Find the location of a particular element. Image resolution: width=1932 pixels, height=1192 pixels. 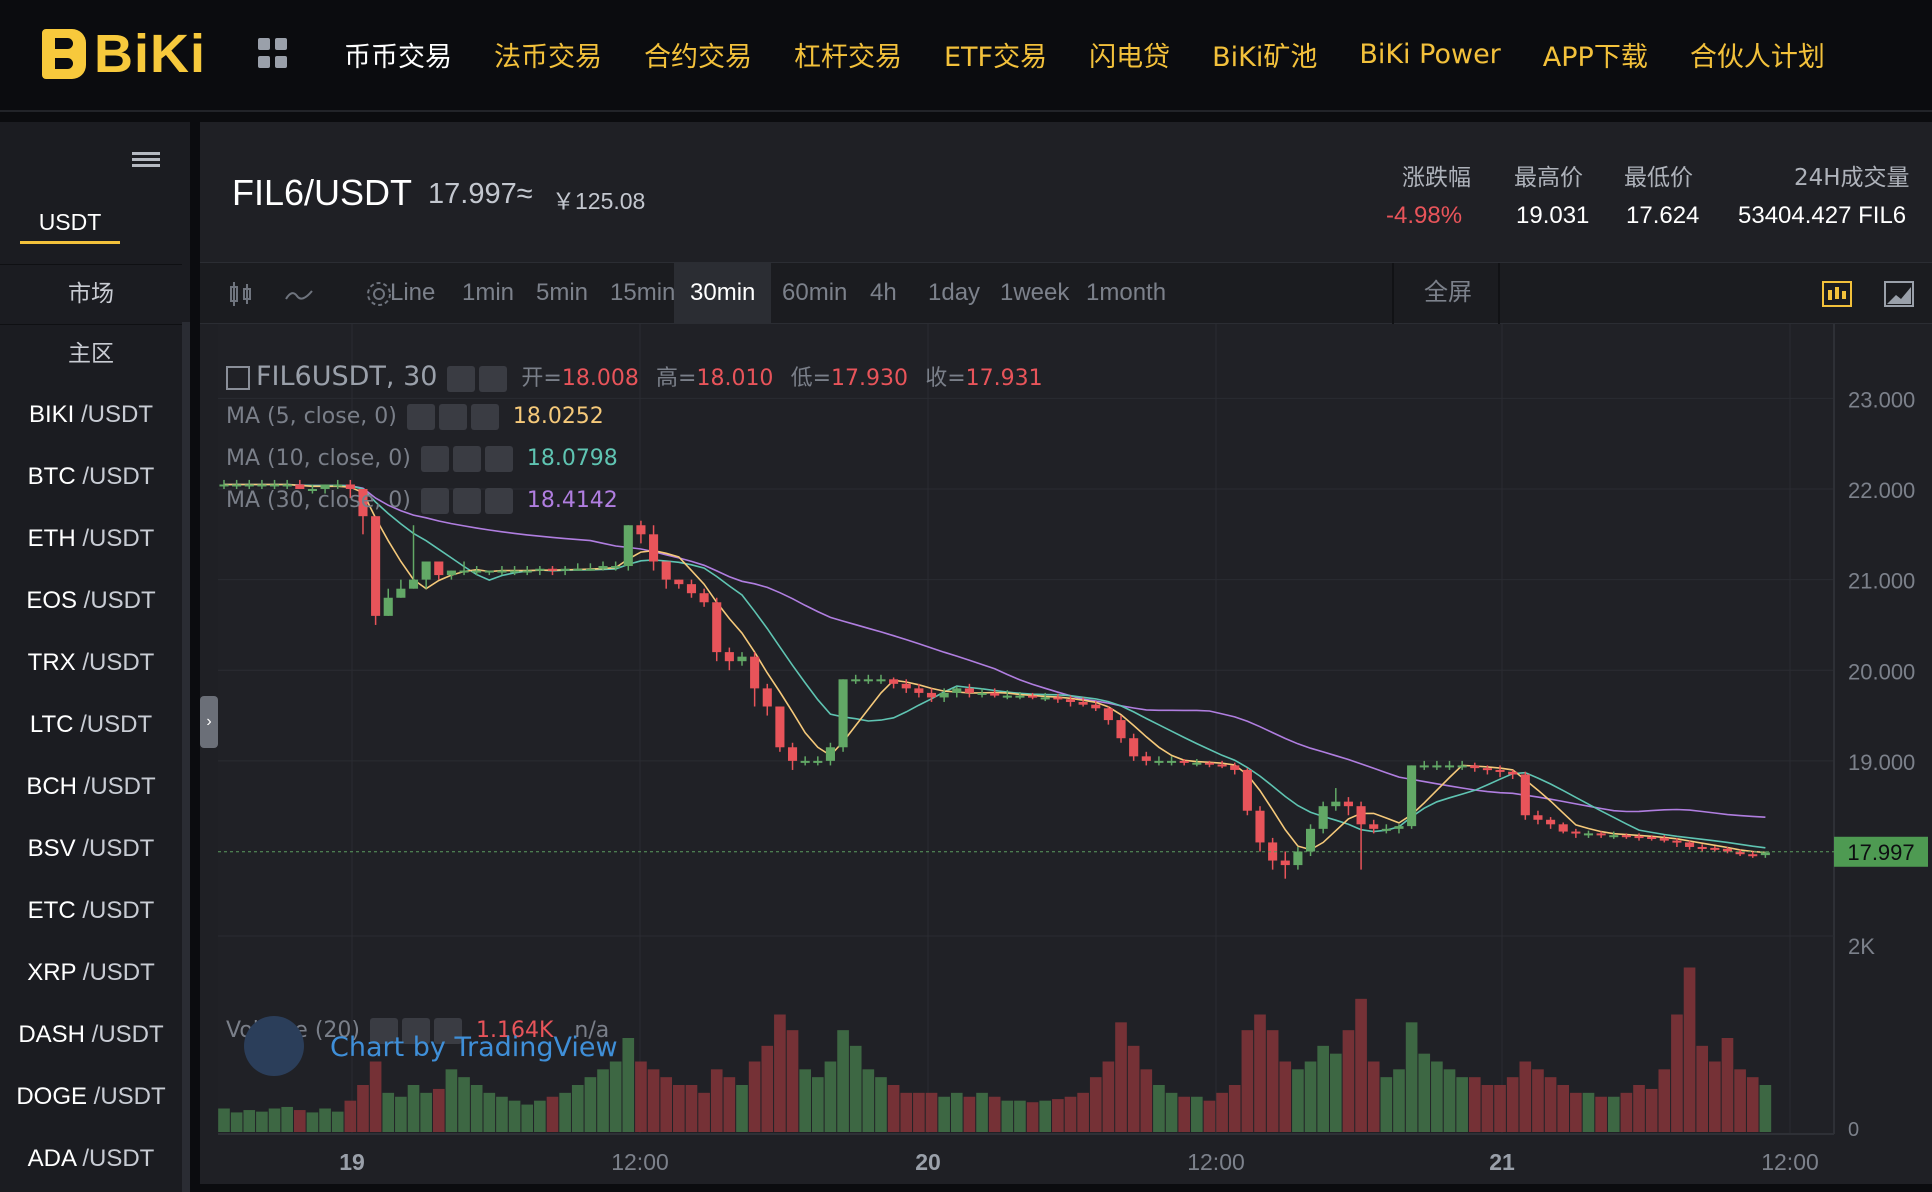

depth-view-icon is located at coordinates (1899, 294).